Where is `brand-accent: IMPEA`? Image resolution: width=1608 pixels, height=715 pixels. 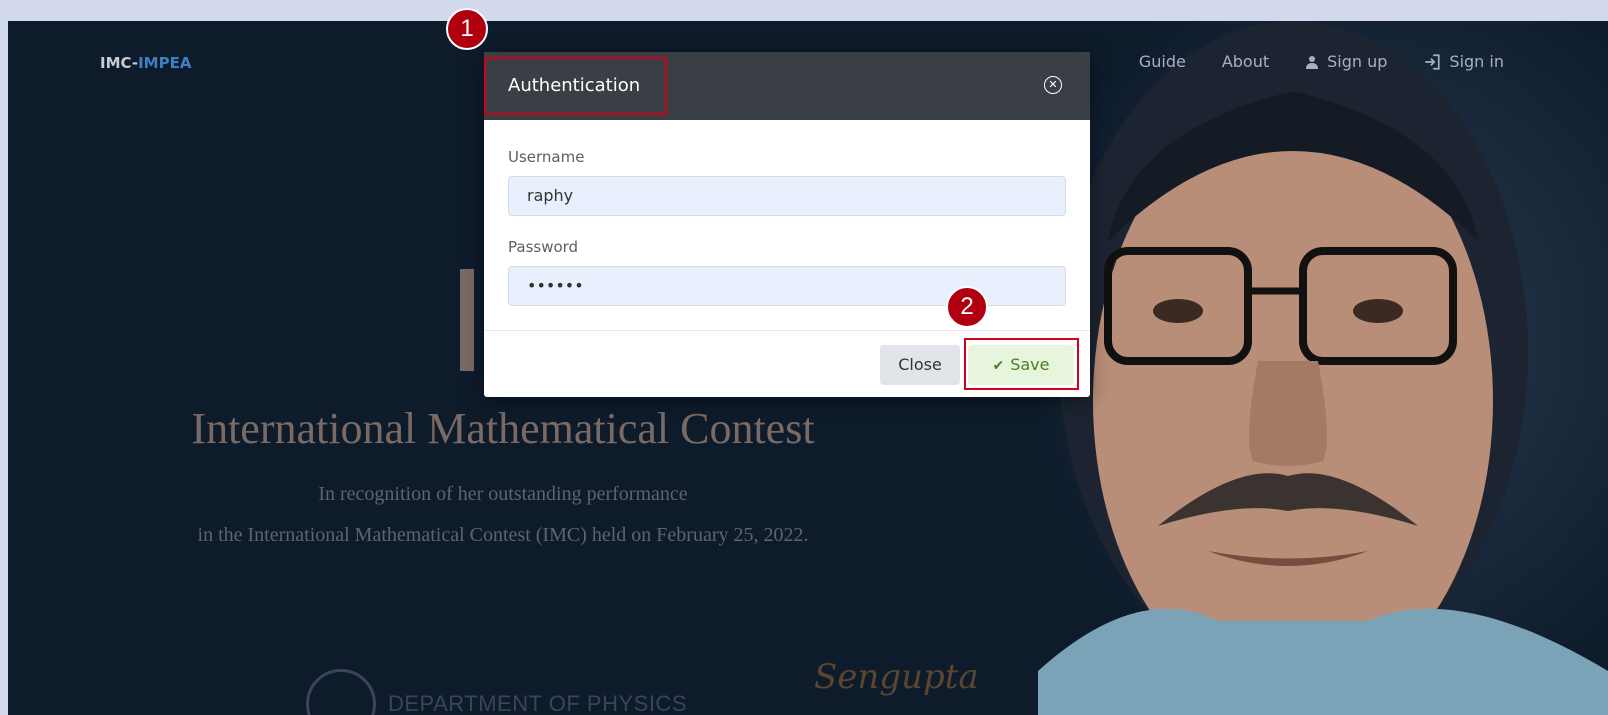 brand-accent: IMPEA is located at coordinates (165, 63).